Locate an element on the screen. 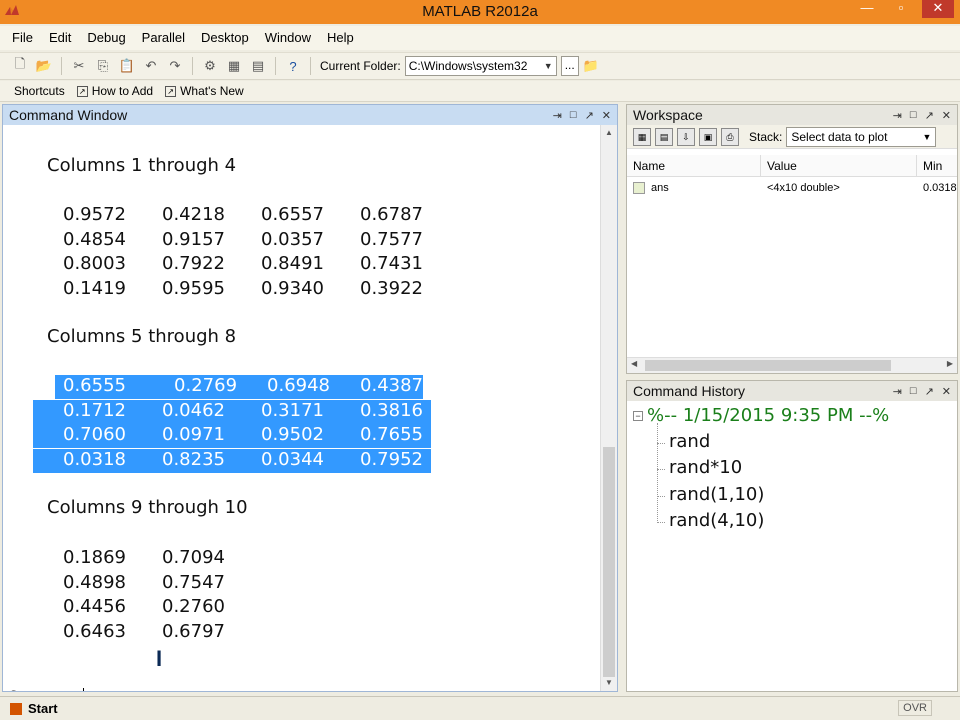 The height and width of the screenshot is (720, 960). history-item: rand(1,10) is located at coordinates (716, 494).